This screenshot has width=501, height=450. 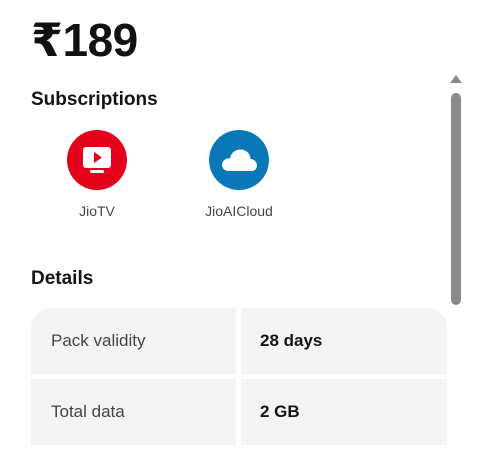 I want to click on subscriptions-heading: Subscriptions, so click(x=94, y=99).